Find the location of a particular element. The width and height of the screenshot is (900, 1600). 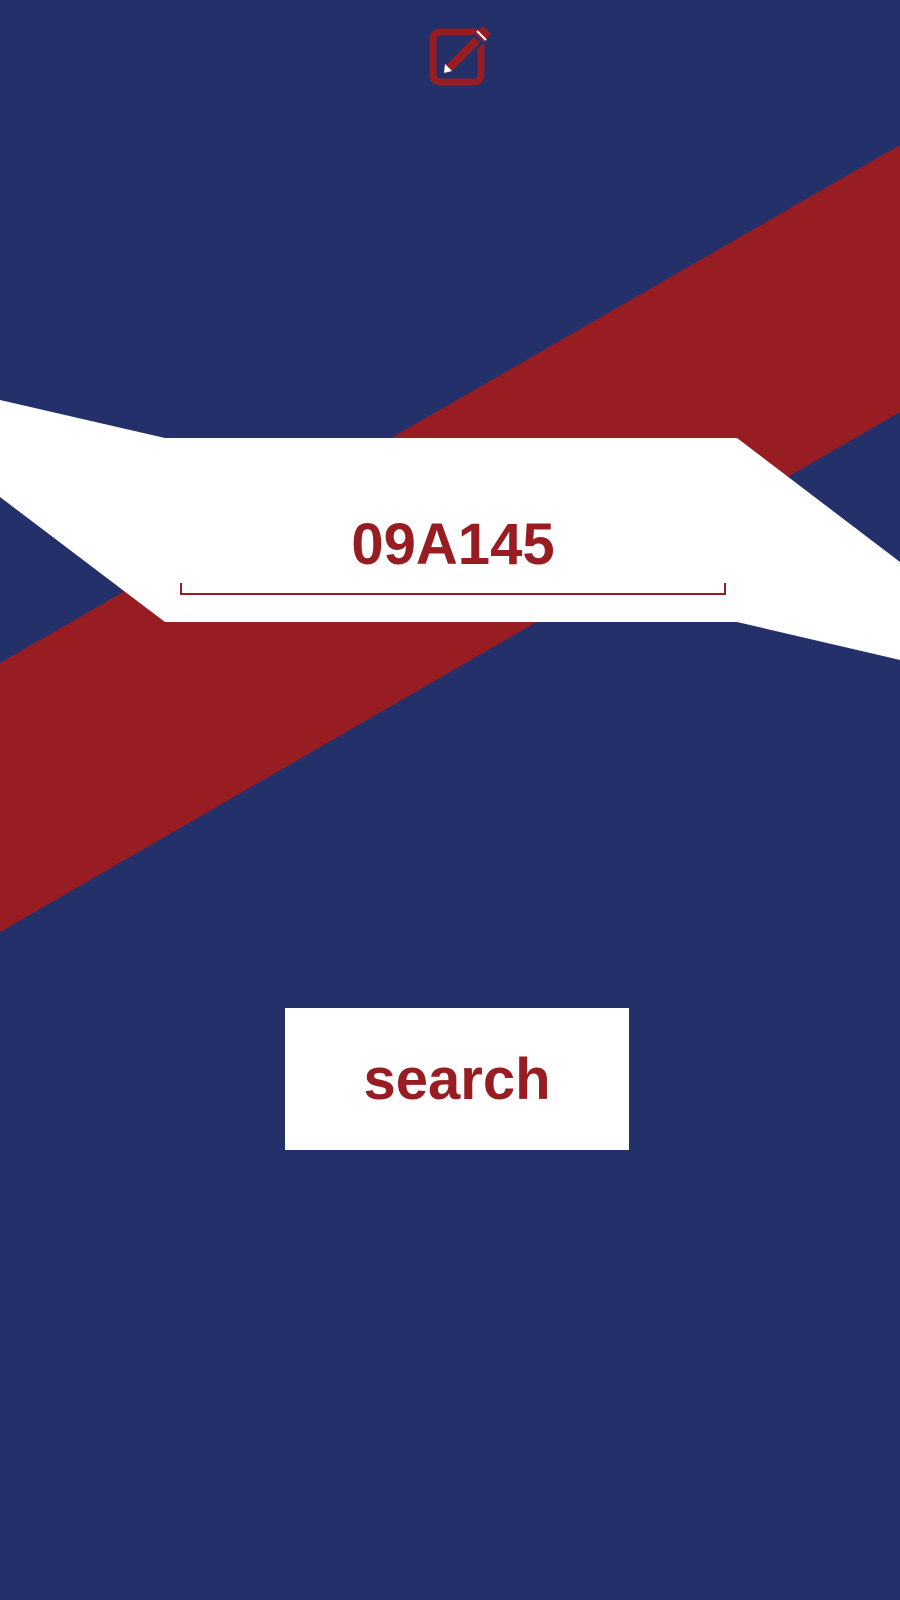

edit-icon is located at coordinates (461, 55).